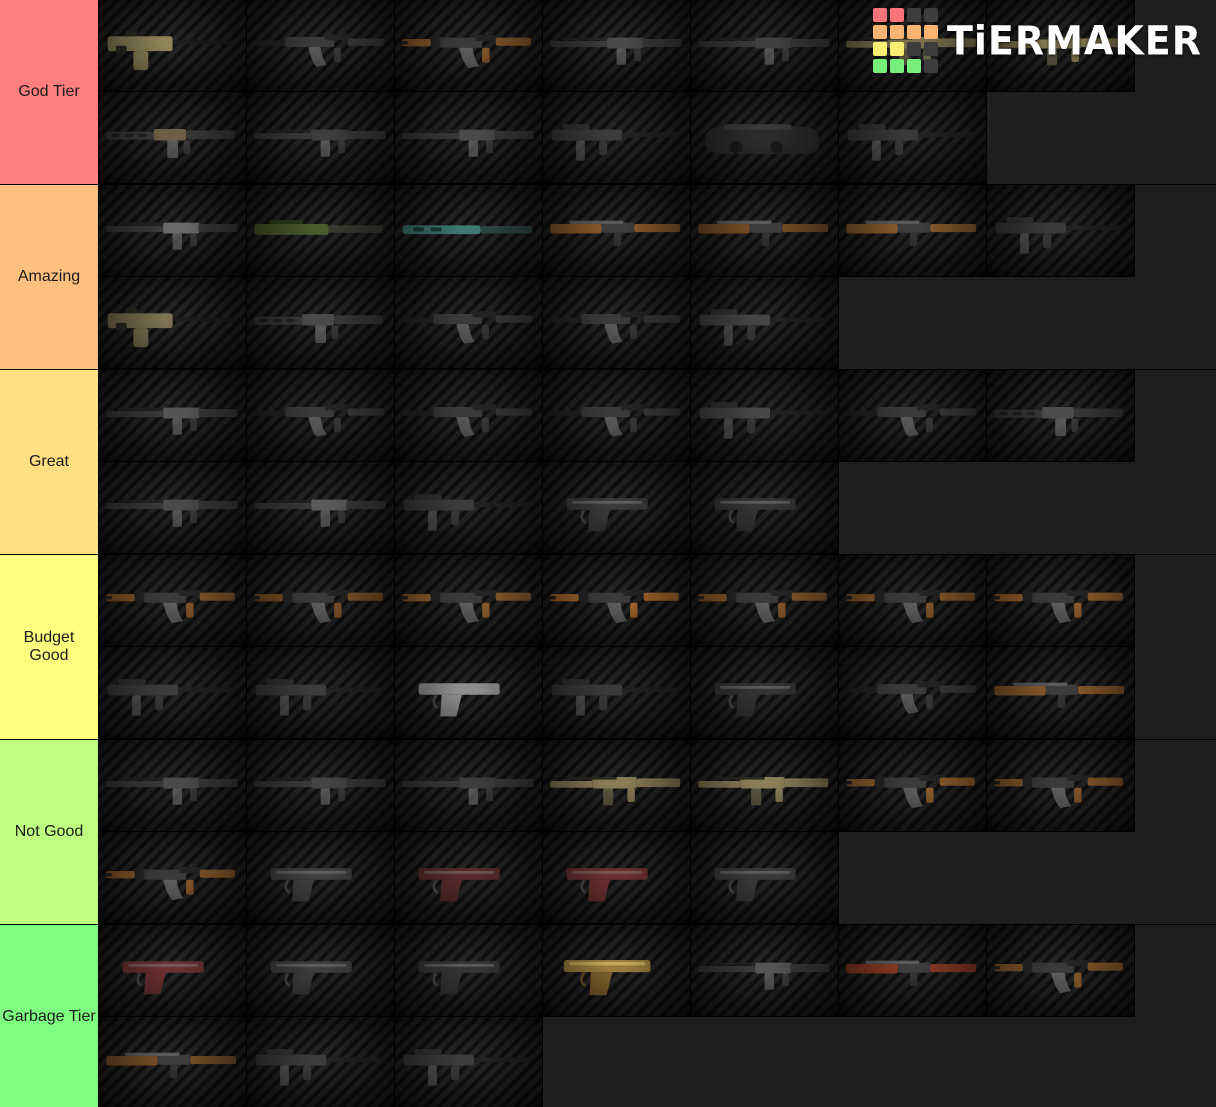 This screenshot has width=1216, height=1107. What do you see at coordinates (321, 416) in the screenshot?
I see `tier-item-ak-103-rifle` at bounding box center [321, 416].